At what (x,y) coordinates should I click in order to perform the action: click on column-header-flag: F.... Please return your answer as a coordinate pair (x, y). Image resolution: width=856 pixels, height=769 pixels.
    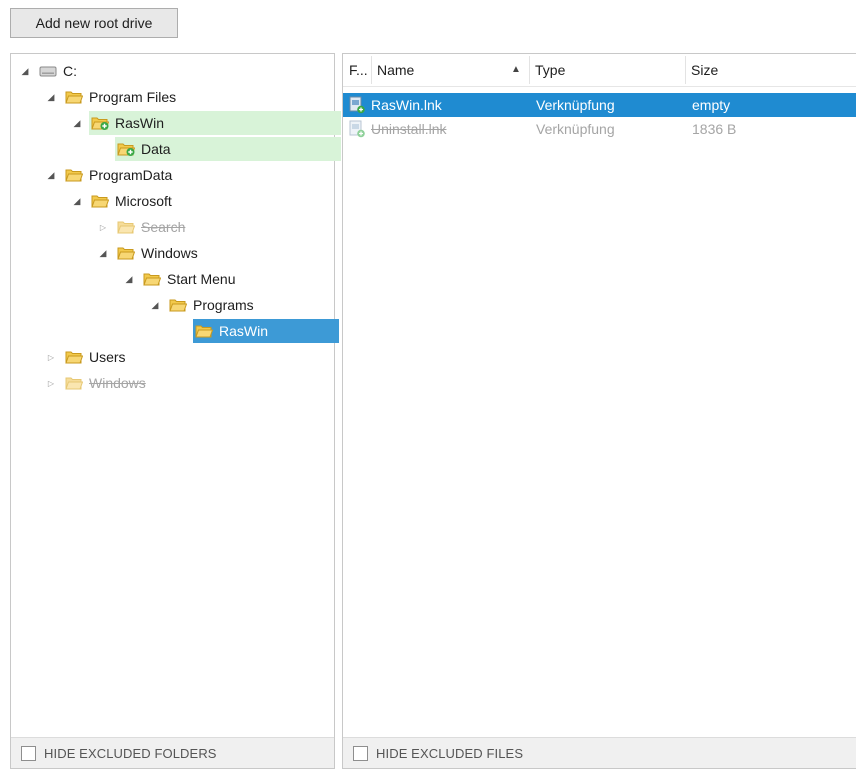
    Looking at the image, I should click on (357, 70).